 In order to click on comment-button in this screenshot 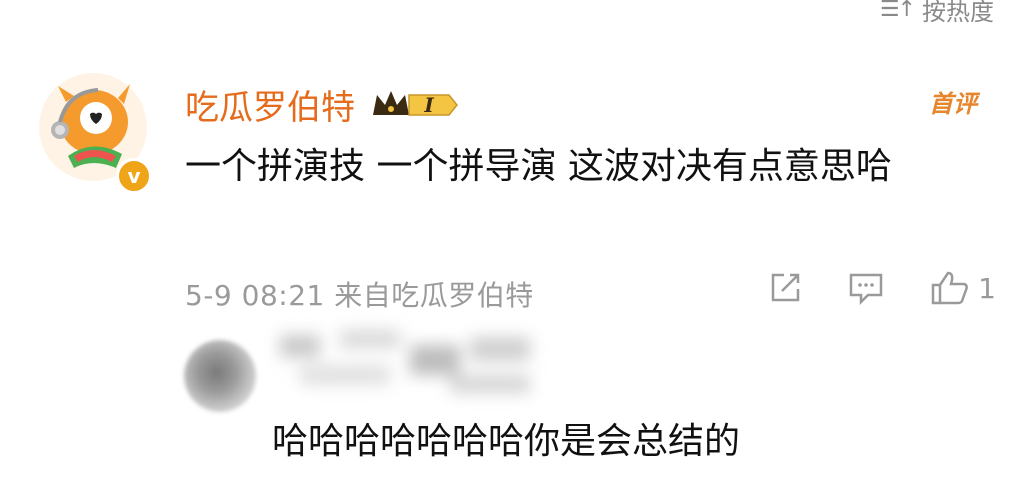, I will do `click(866, 288)`.